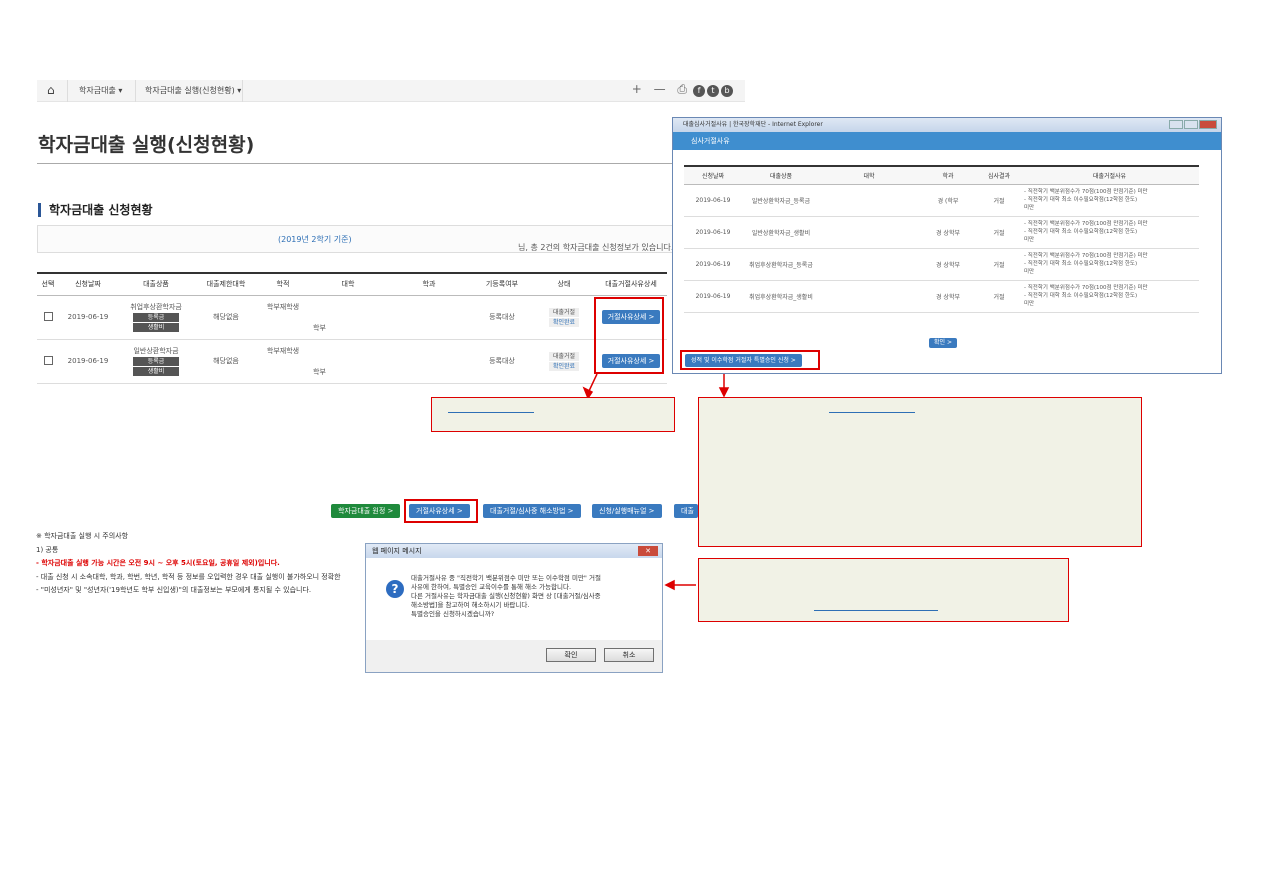 The image size is (1263, 893). I want to click on popup-header-title: 심사거절사유, so click(710, 141).